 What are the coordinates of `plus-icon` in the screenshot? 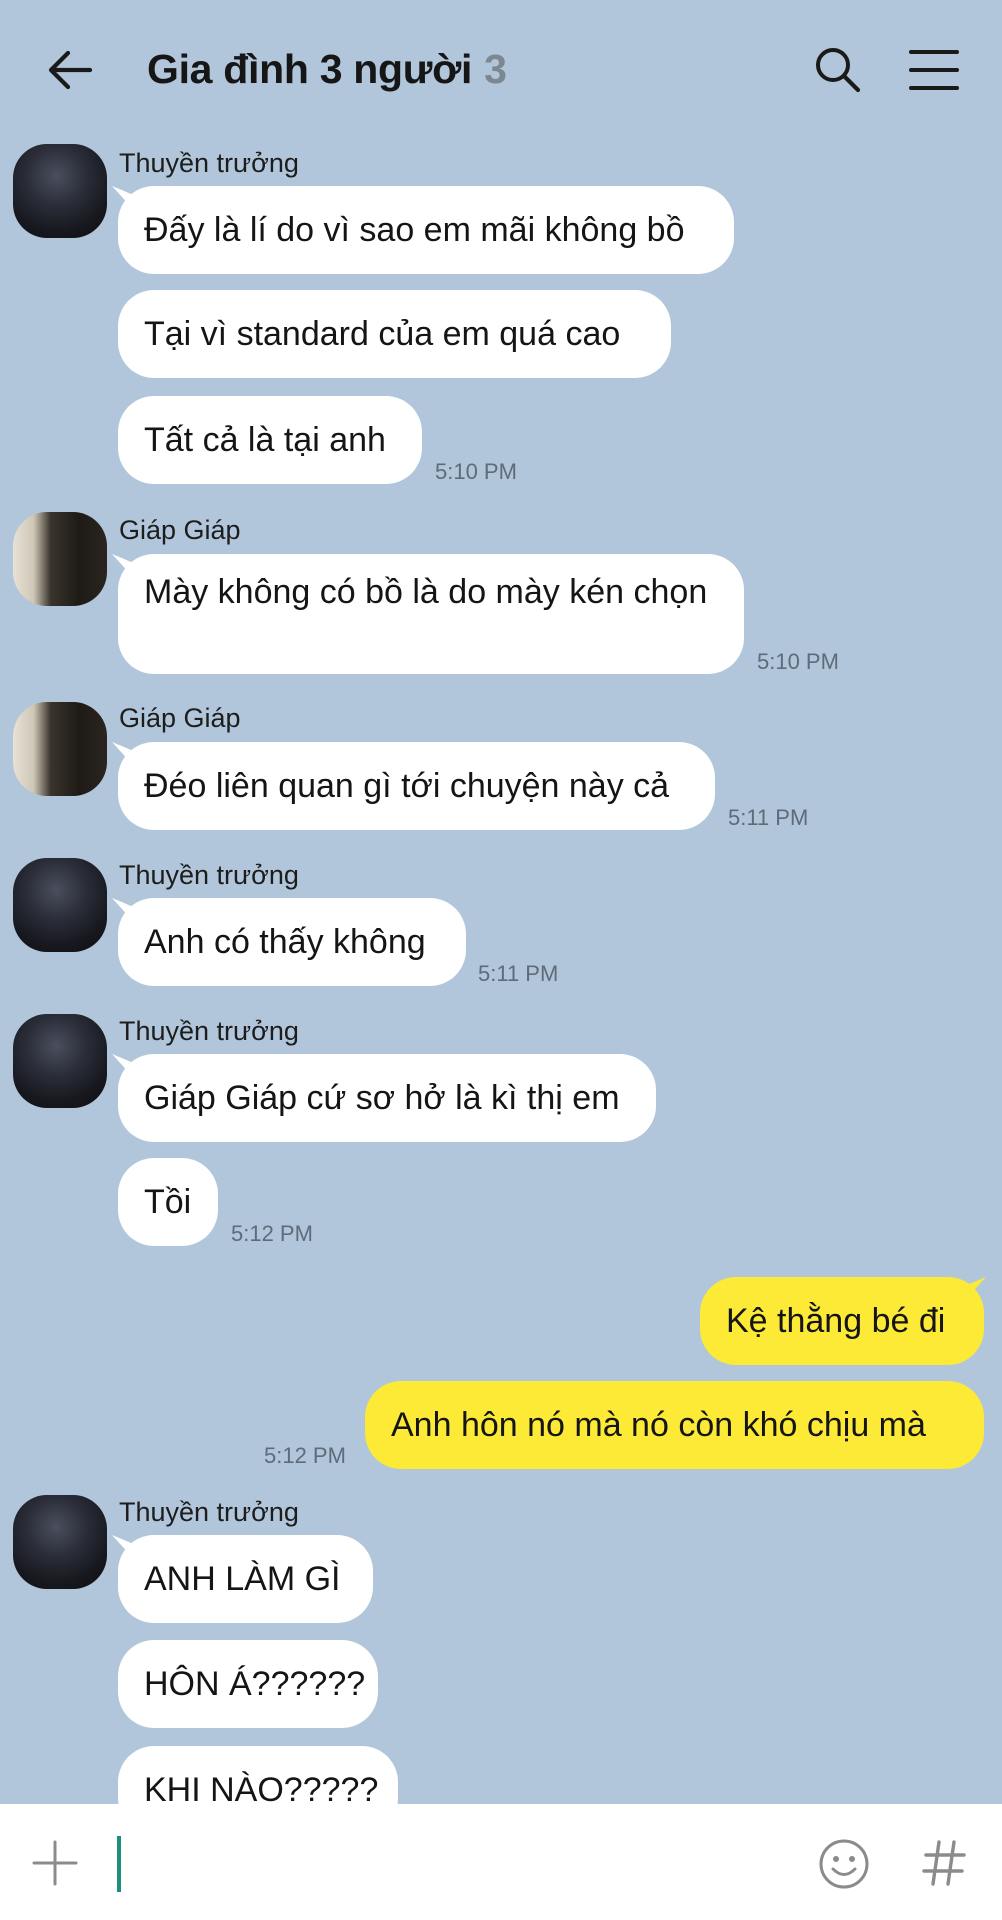 It's located at (55, 1863).